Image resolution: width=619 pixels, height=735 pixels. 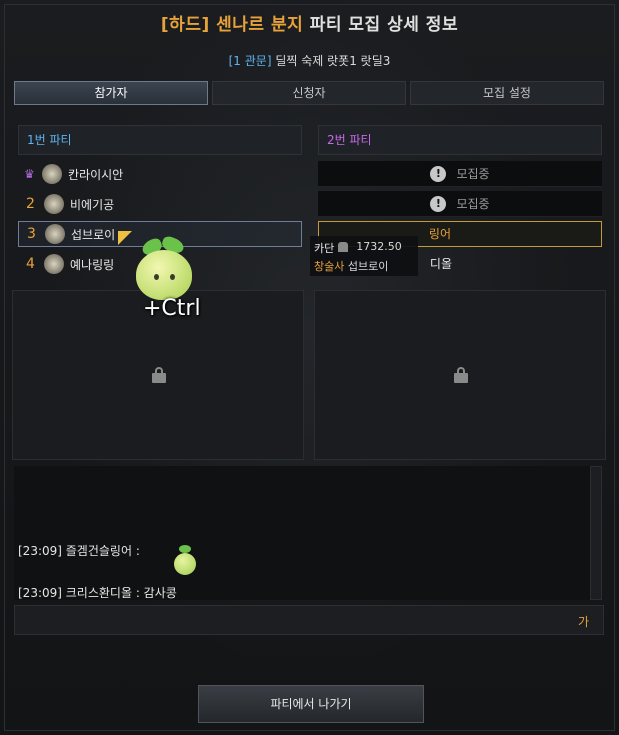 I want to click on party1-member-1: ♛ 칸라이시안, so click(x=160, y=174).